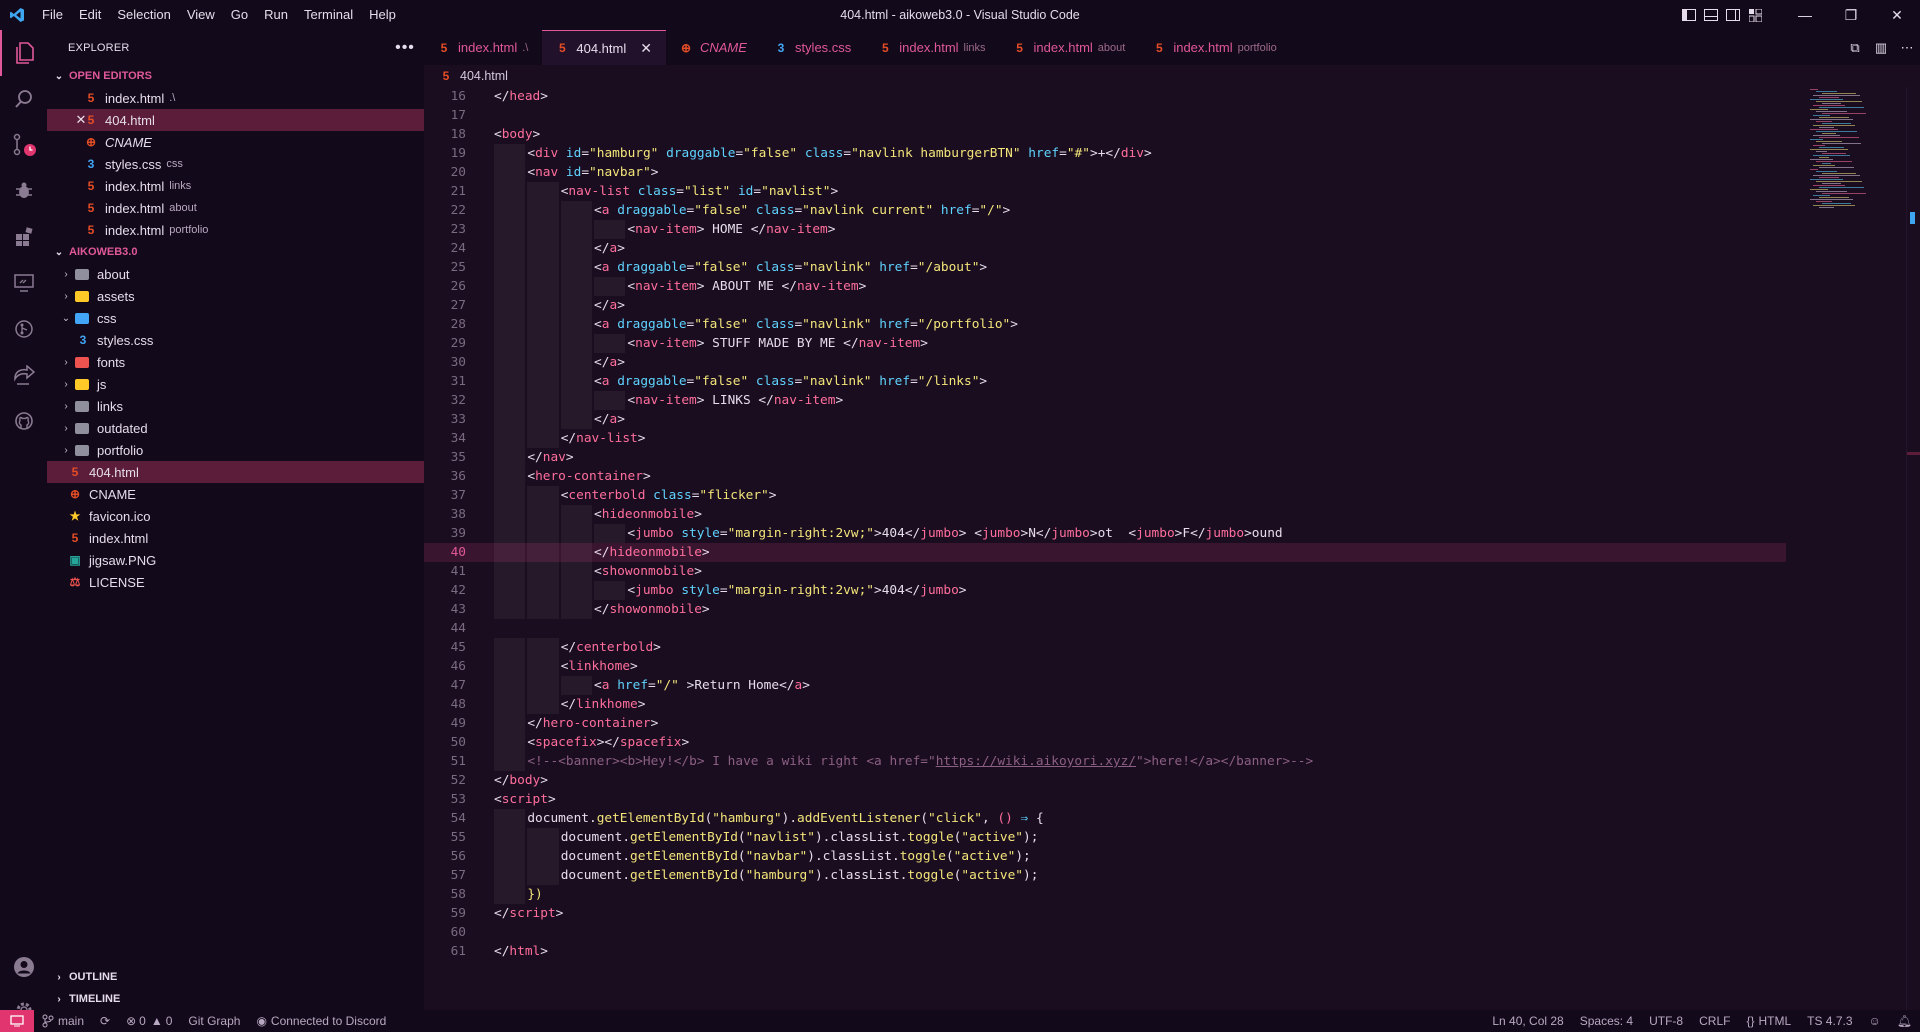 The image size is (1920, 1032). Describe the element at coordinates (235, 120) in the screenshot. I see `open-editor-item: ✕ 5 404.html` at that location.